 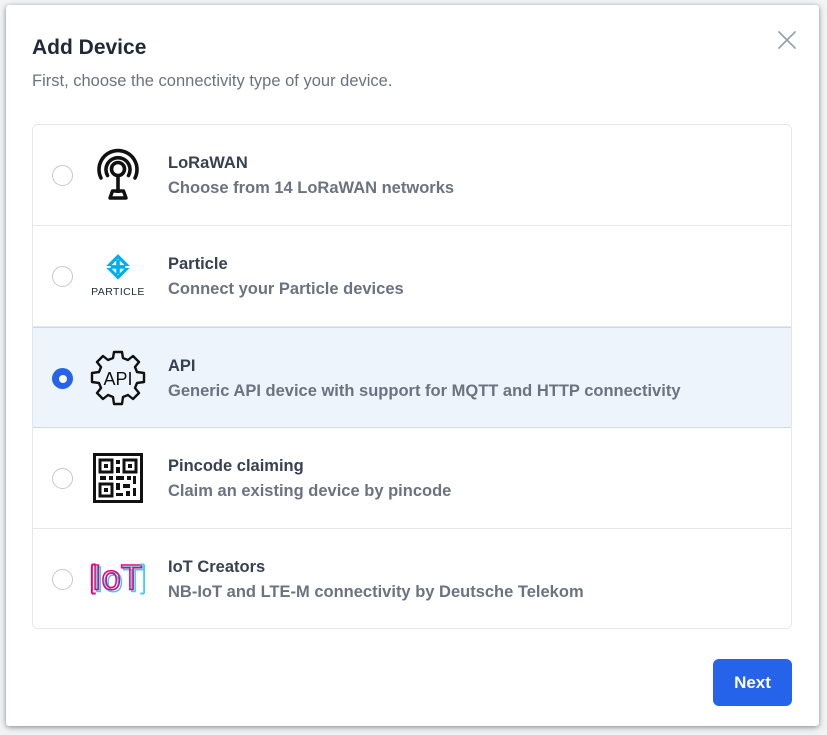 I want to click on close-button, so click(x=787, y=40).